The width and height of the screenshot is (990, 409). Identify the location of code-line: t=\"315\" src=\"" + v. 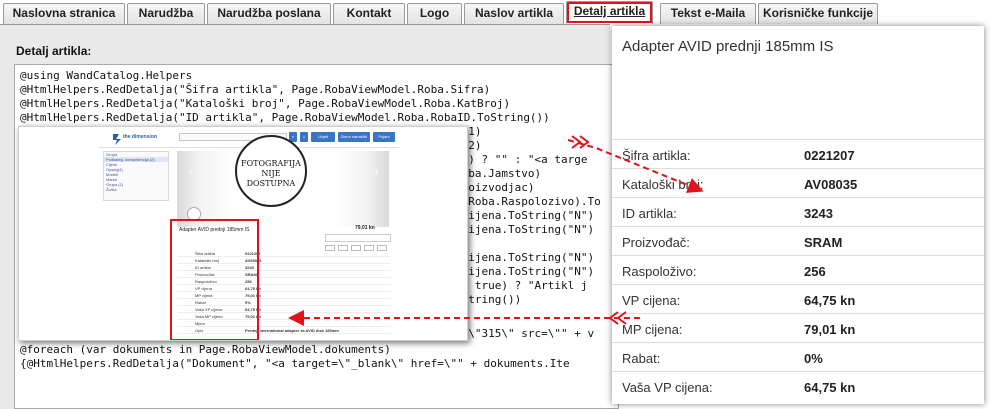
(525, 333).